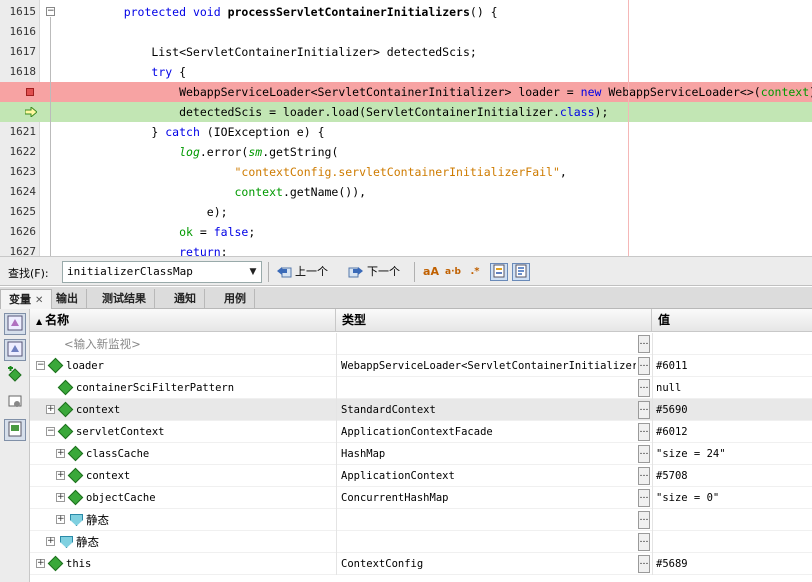  I want to click on line-number: 1621, so click(18, 132).